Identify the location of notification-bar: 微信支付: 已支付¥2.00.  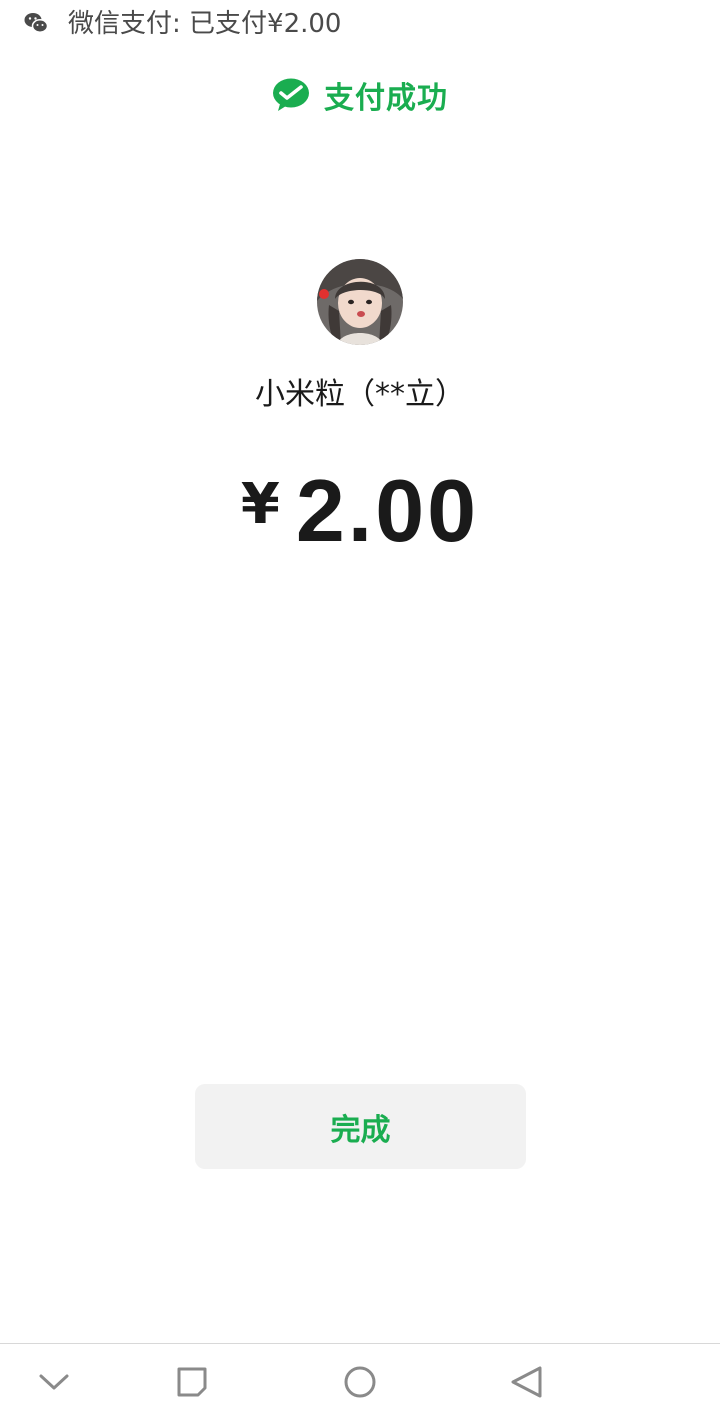
(360, 24).